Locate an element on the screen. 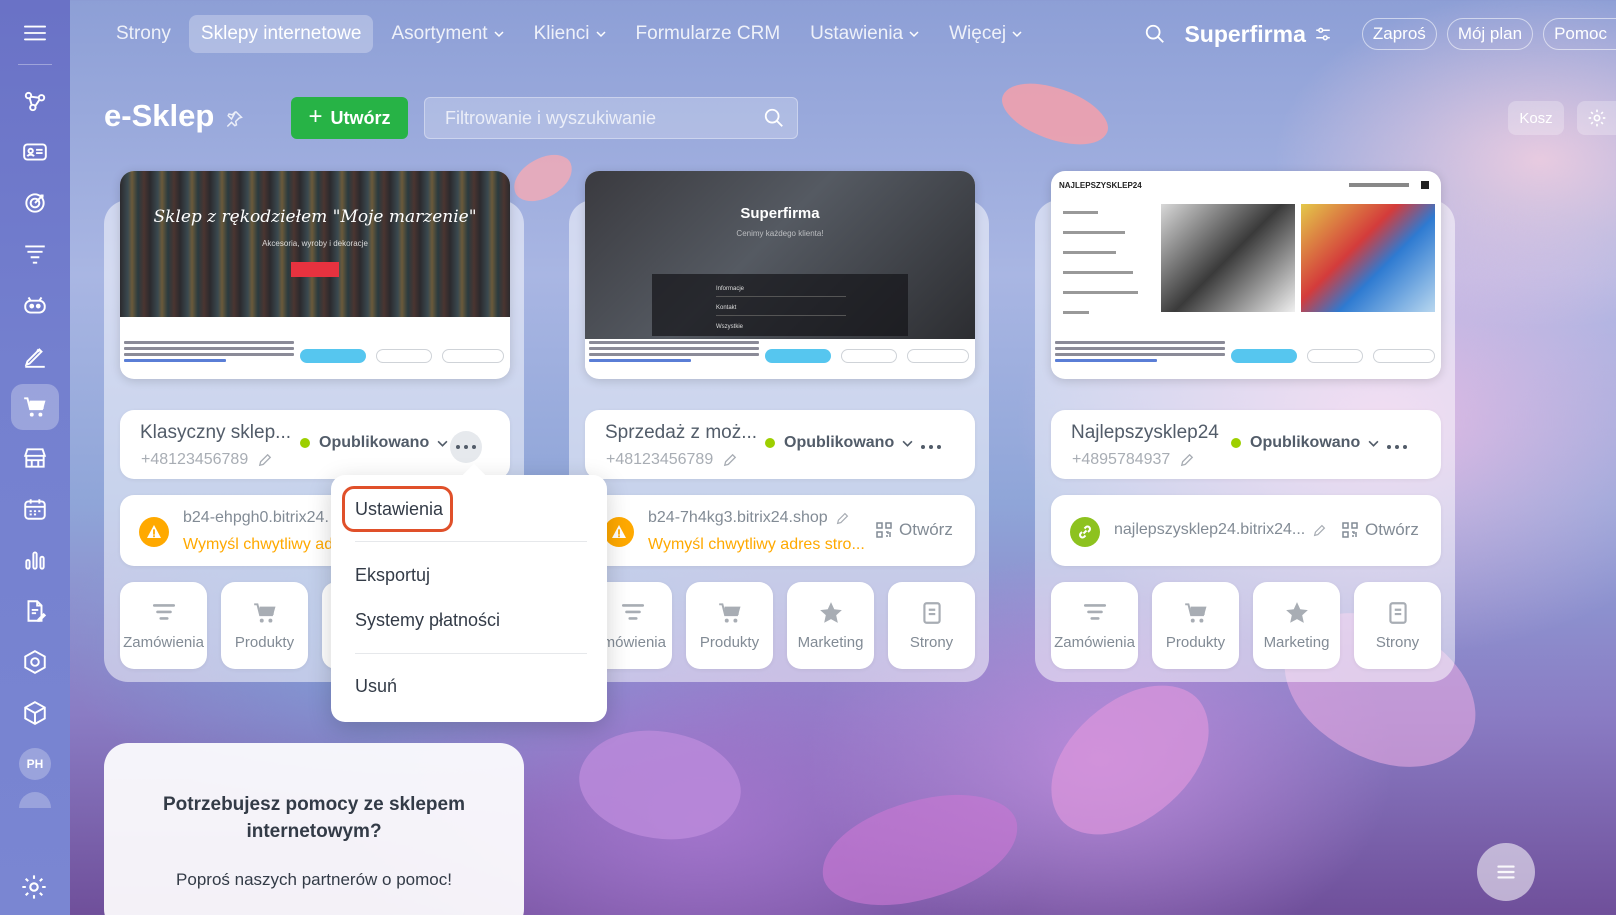  sidebar-item-tasks is located at coordinates (35, 203).